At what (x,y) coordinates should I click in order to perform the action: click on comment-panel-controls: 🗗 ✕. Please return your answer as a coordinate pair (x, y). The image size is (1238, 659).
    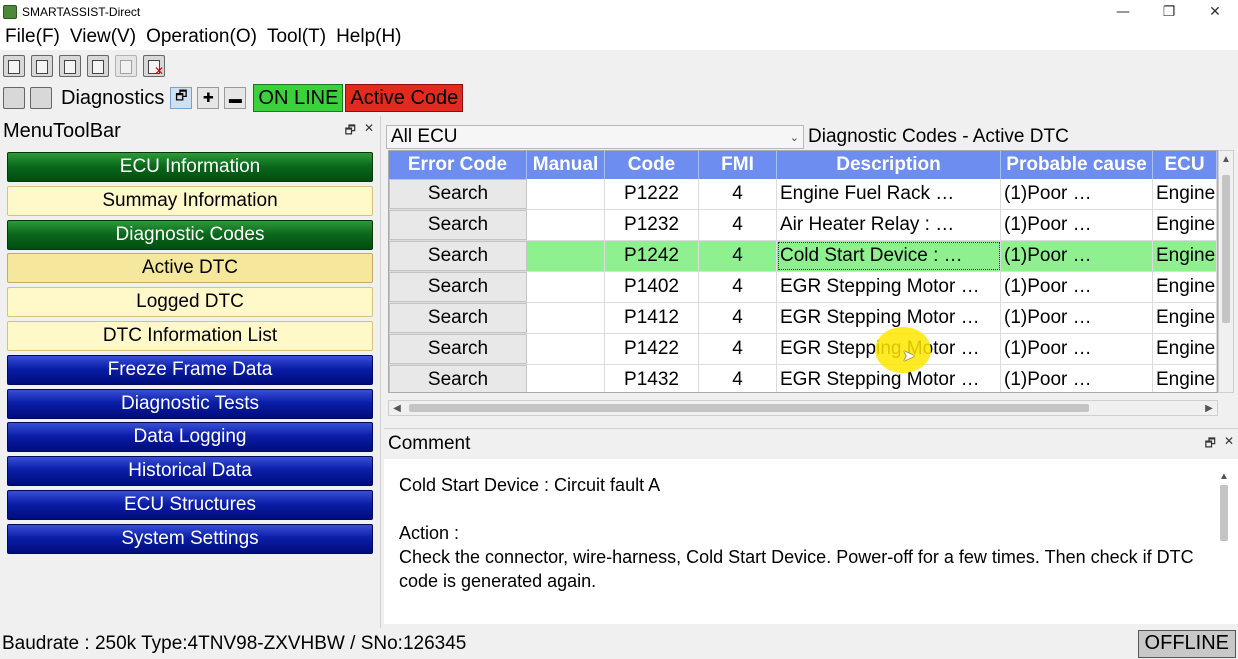
    Looking at the image, I should click on (1219, 444).